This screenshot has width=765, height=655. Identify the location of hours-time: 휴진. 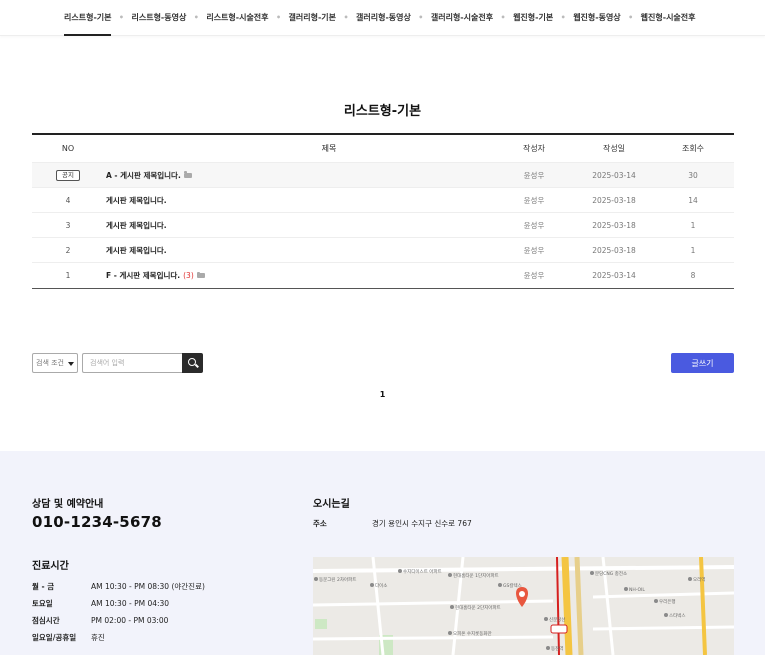
(98, 637).